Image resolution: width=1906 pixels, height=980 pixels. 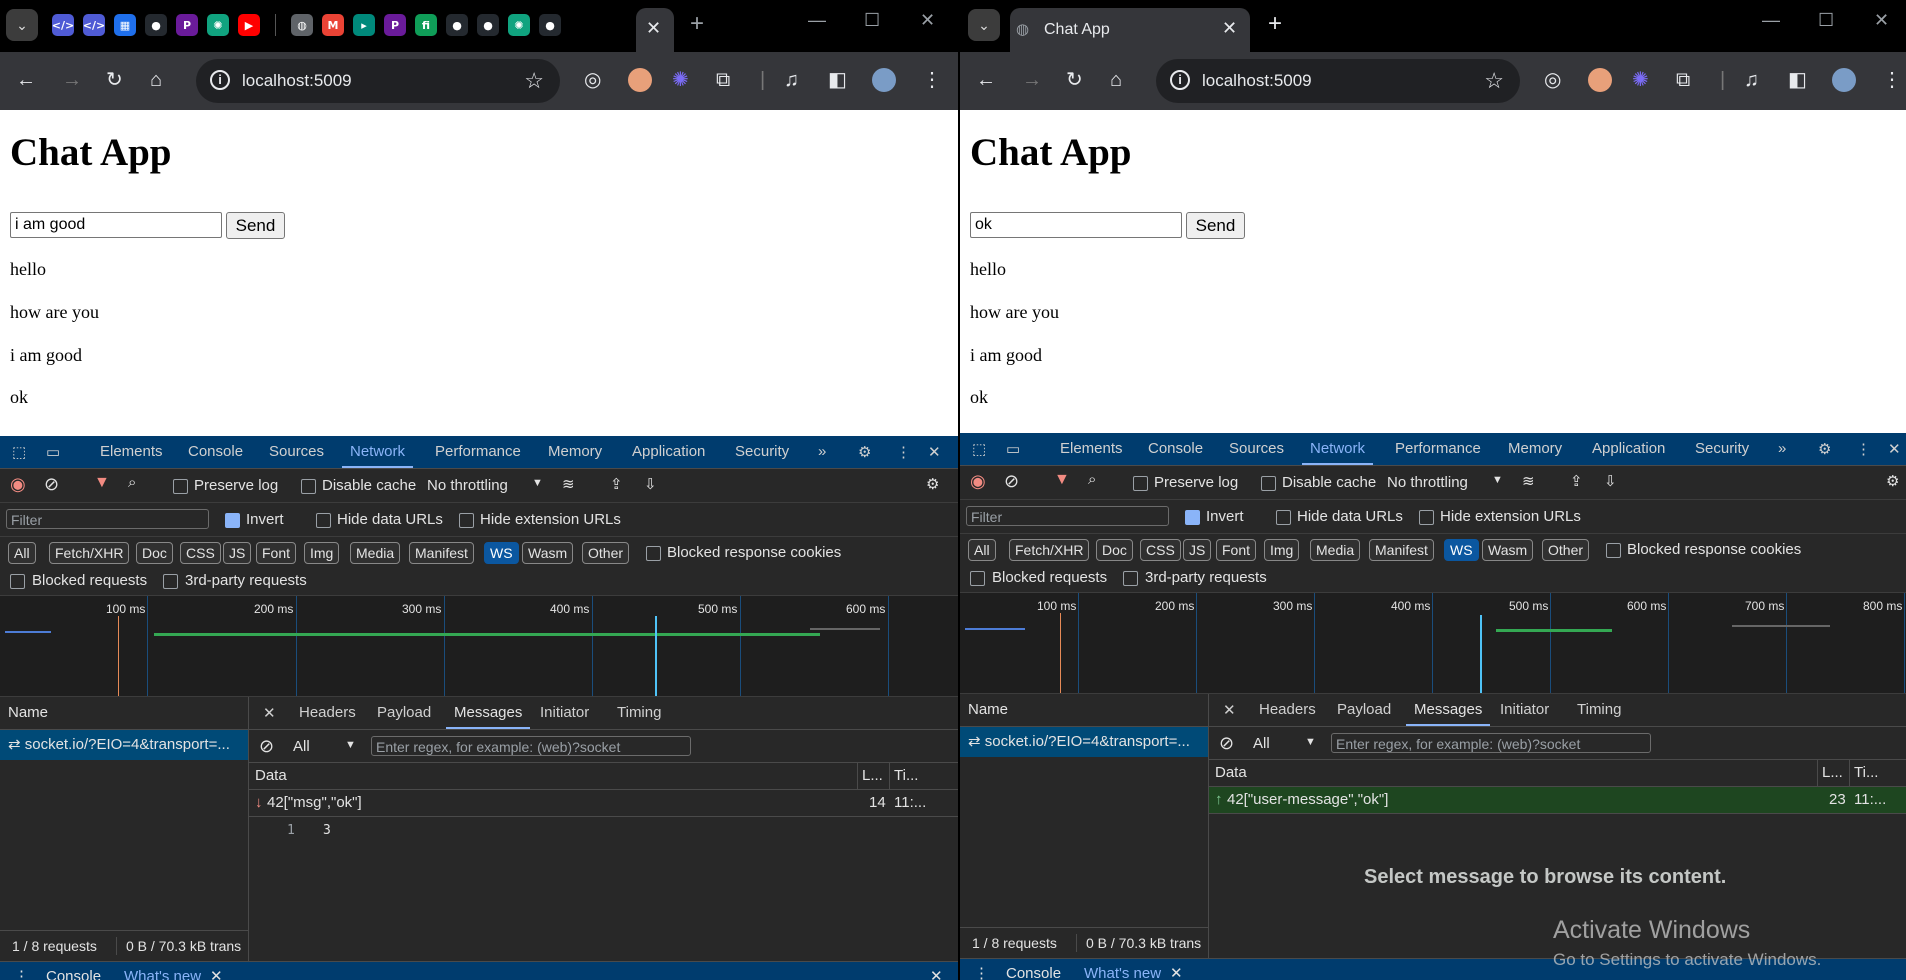 What do you see at coordinates (364, 25) in the screenshot?
I see `meet-tab-icon: ▸` at bounding box center [364, 25].